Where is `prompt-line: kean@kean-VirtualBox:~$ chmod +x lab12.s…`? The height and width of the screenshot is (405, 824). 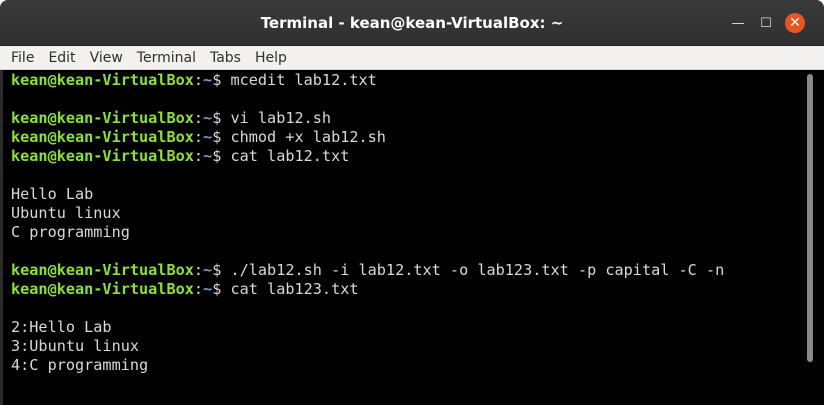
prompt-line: kean@kean-VirtualBox:~$ chmod +x lab12.s… is located at coordinates (403, 137).